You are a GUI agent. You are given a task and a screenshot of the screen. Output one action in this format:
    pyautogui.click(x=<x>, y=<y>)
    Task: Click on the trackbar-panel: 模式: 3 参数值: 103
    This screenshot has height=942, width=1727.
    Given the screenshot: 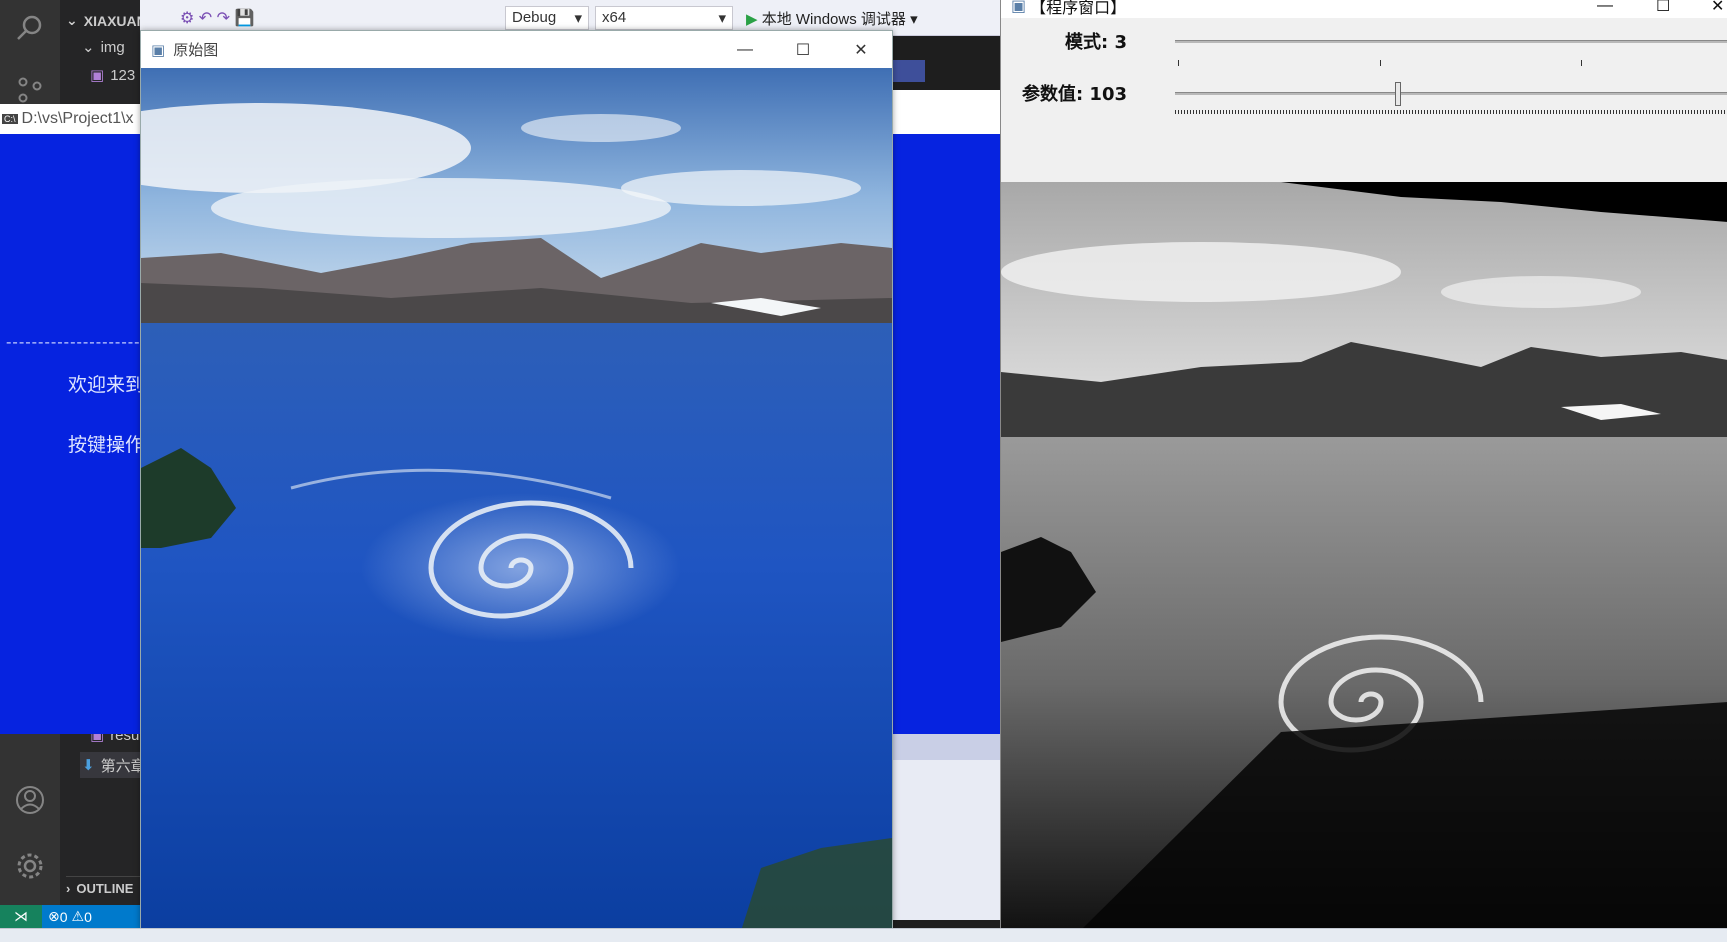 What is the action you would take?
    pyautogui.click(x=1364, y=100)
    